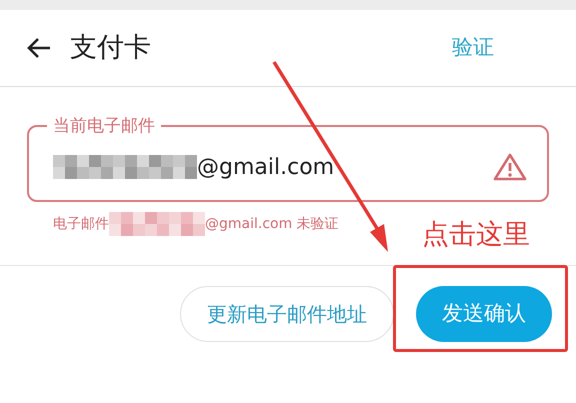 The width and height of the screenshot is (576, 403). I want to click on update-email-button: 更新电子邮件地址, so click(287, 314).